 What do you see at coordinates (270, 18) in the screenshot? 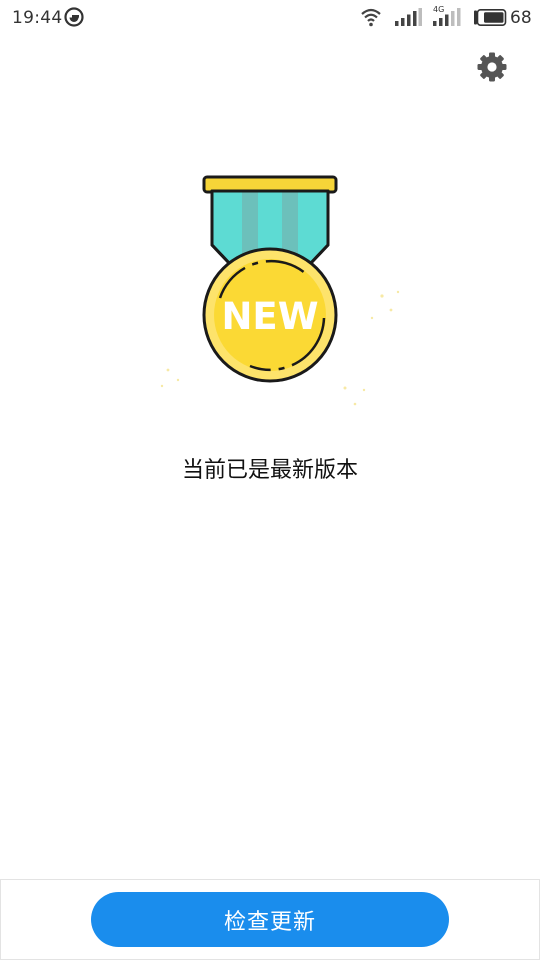
I see `status-bar: 19:44 4G 68` at bounding box center [270, 18].